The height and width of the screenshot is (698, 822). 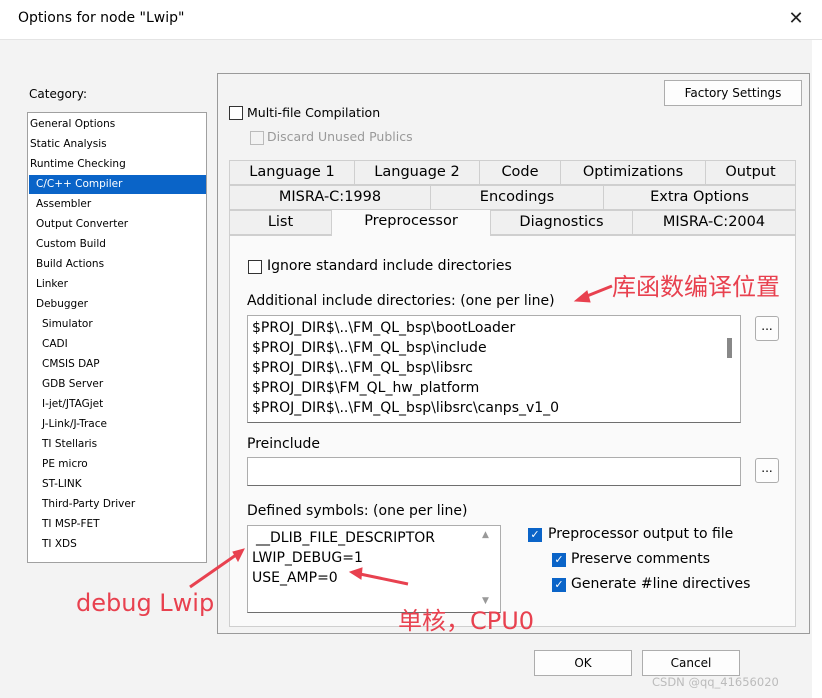 What do you see at coordinates (696, 287) in the screenshot?
I see `include-annotation: 库函数编译位置` at bounding box center [696, 287].